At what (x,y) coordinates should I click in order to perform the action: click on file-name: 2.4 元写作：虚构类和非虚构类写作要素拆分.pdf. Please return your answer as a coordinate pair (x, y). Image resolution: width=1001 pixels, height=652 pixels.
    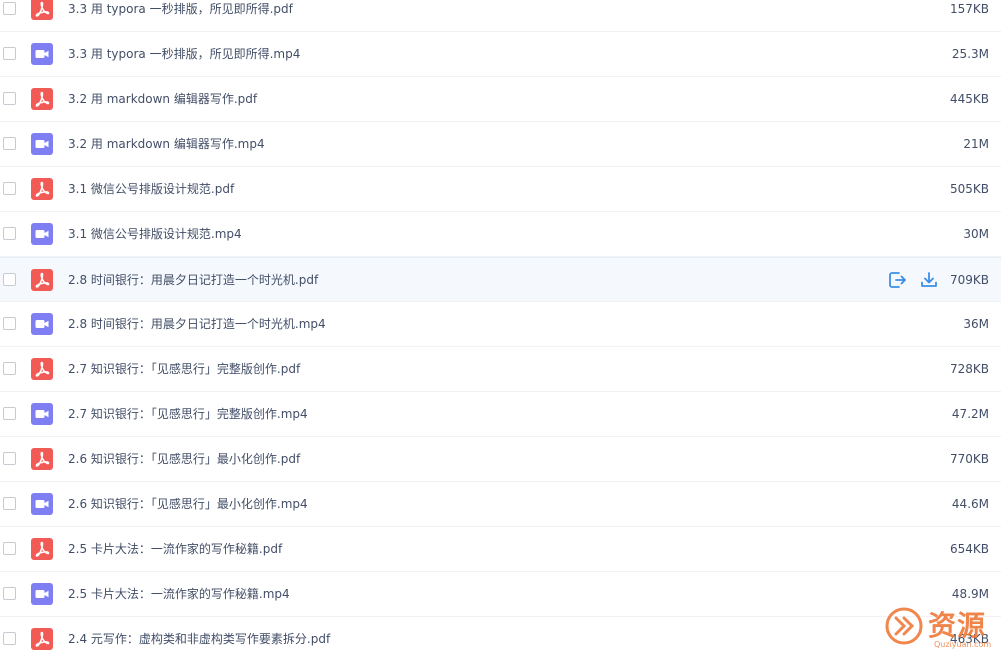
    Looking at the image, I should click on (199, 634).